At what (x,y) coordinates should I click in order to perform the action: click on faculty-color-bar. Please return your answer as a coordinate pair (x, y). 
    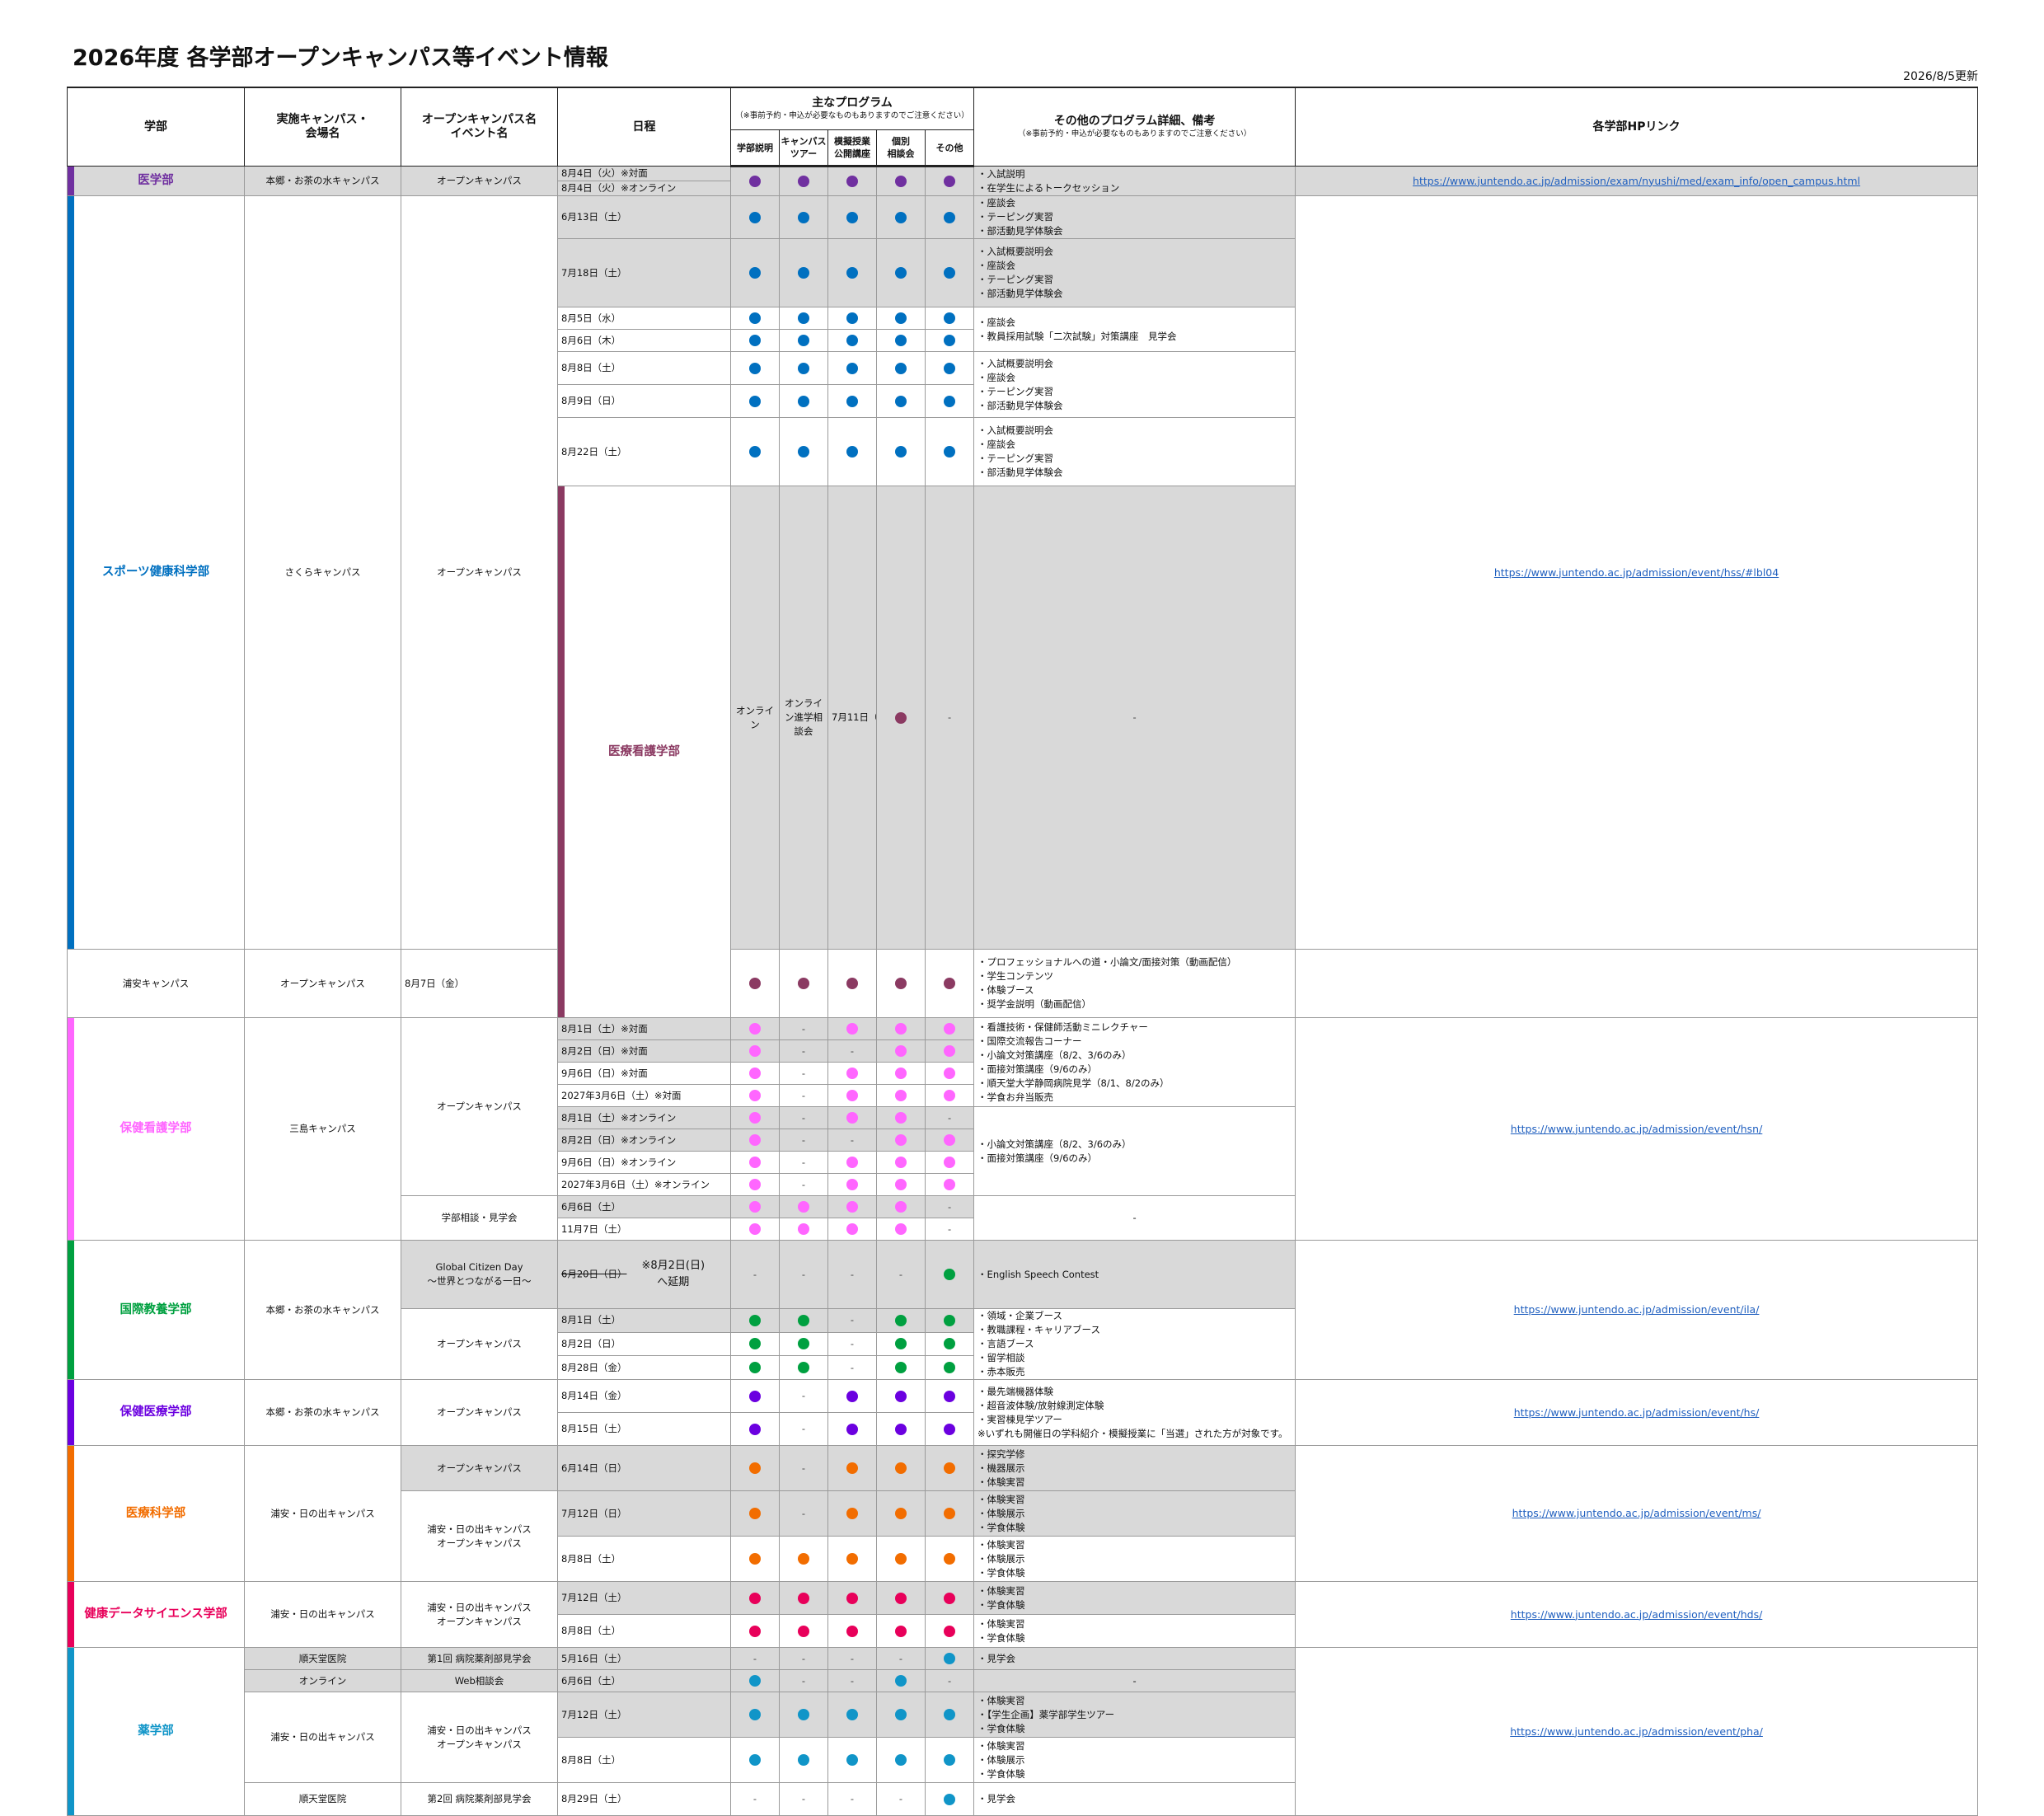
    Looking at the image, I should click on (71, 181).